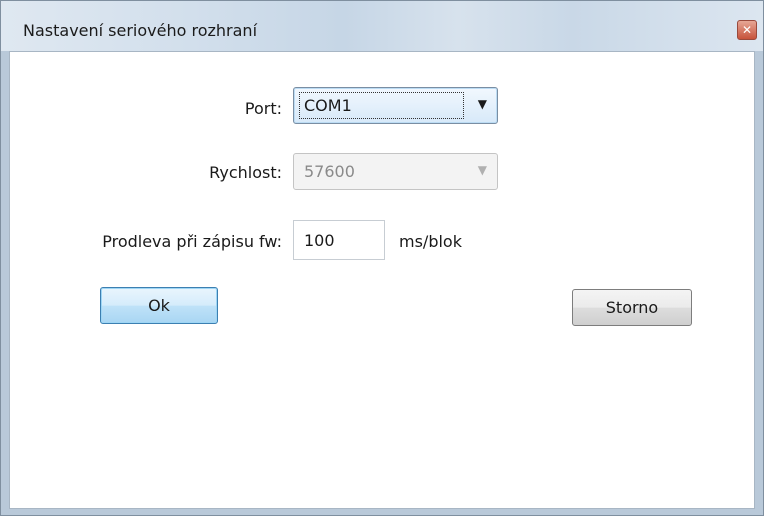  What do you see at coordinates (192, 241) in the screenshot?
I see `prodleva-label: Prodleva při zápisu fw:` at bounding box center [192, 241].